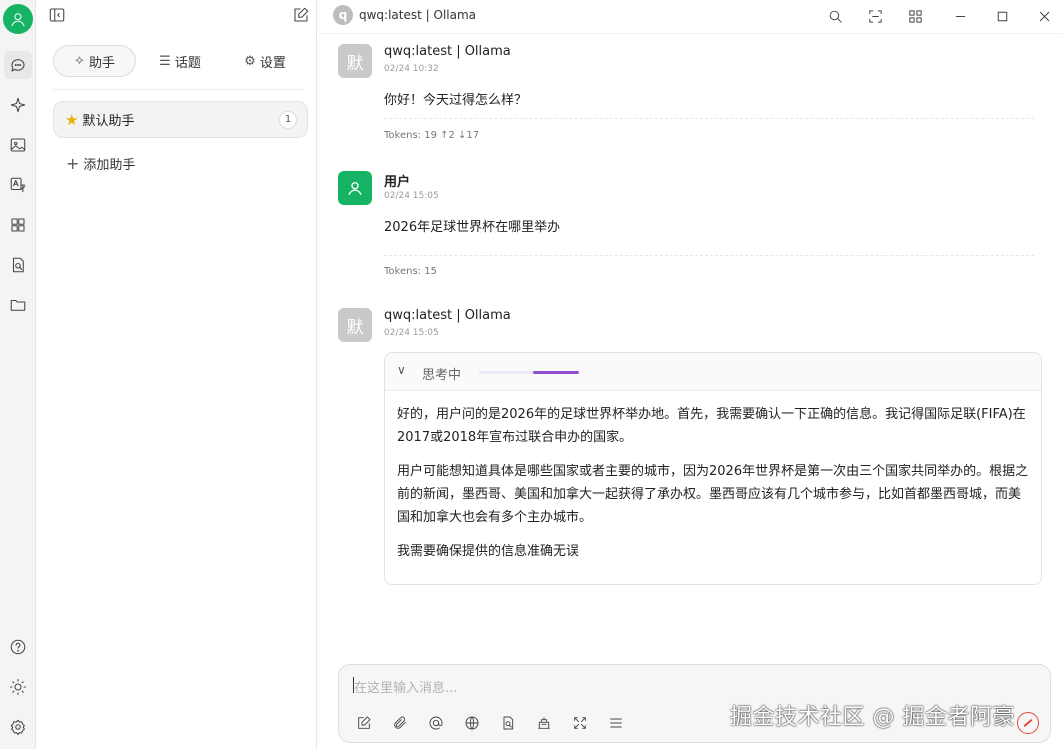  What do you see at coordinates (442, 375) in the screenshot?
I see `thinking-label: 思考中` at bounding box center [442, 375].